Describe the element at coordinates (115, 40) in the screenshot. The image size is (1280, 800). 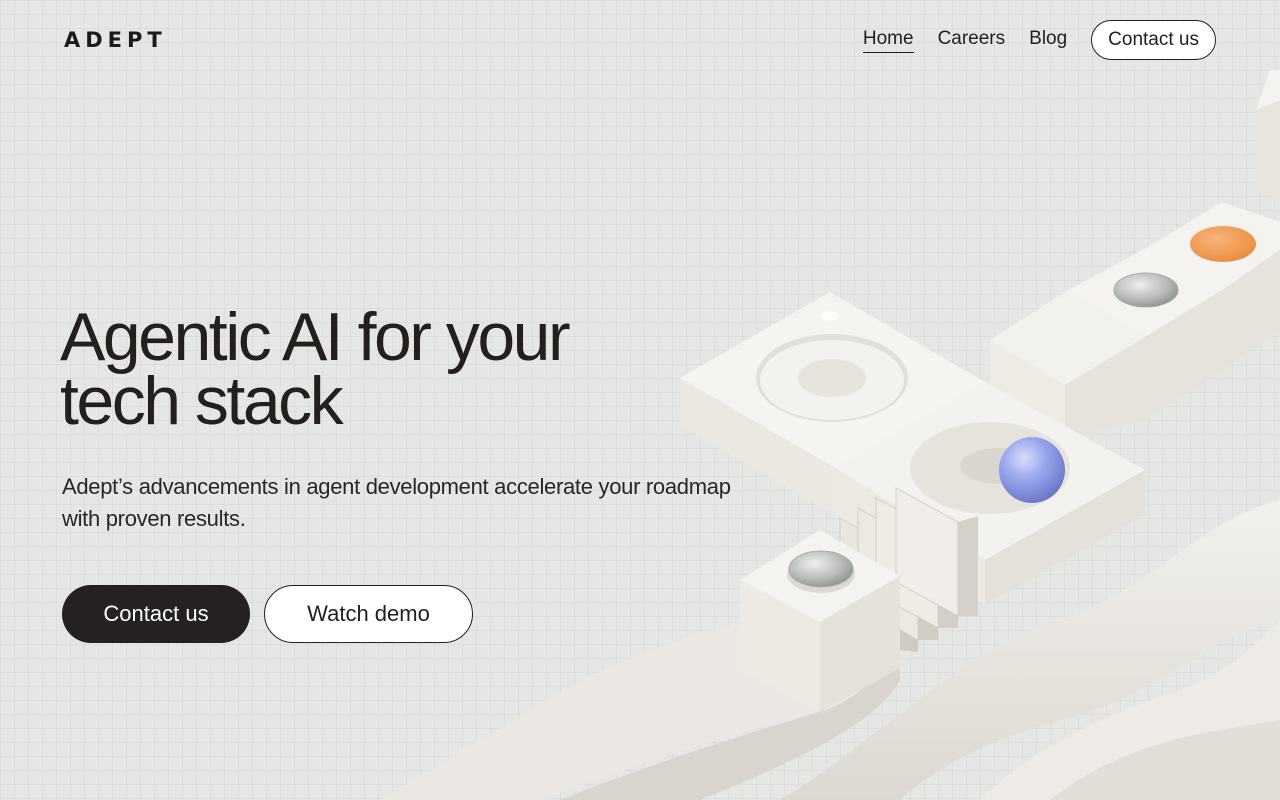
I see `adept-logo: ADEPT` at that location.